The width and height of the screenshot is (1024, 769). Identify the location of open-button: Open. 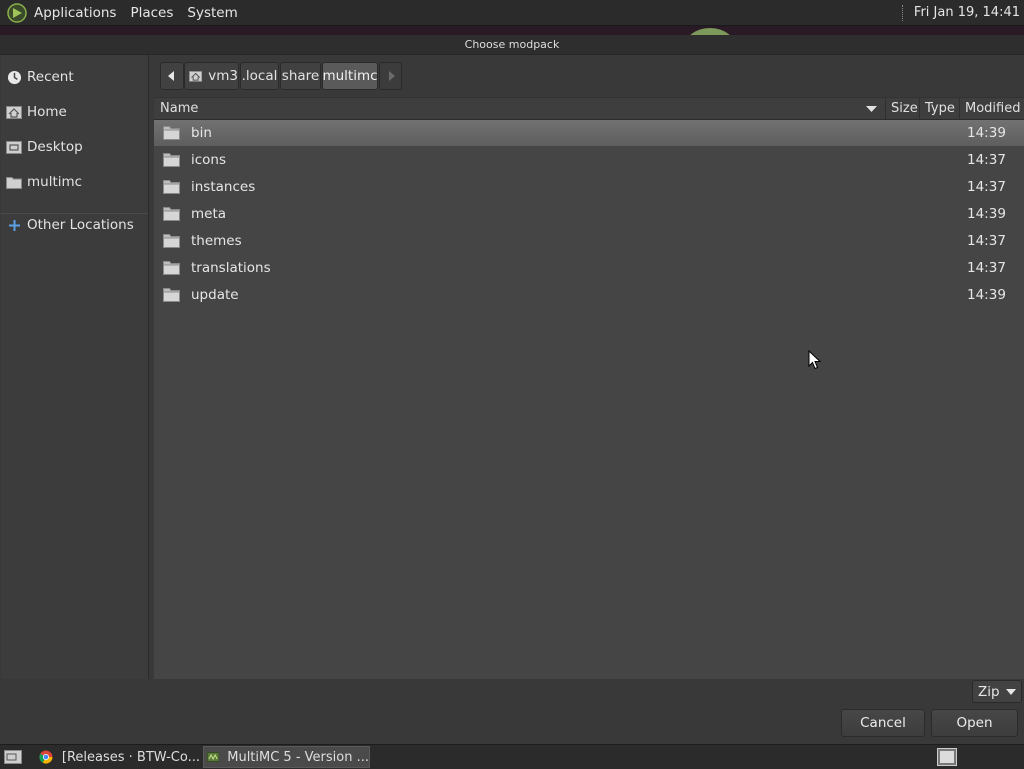
(974, 723).